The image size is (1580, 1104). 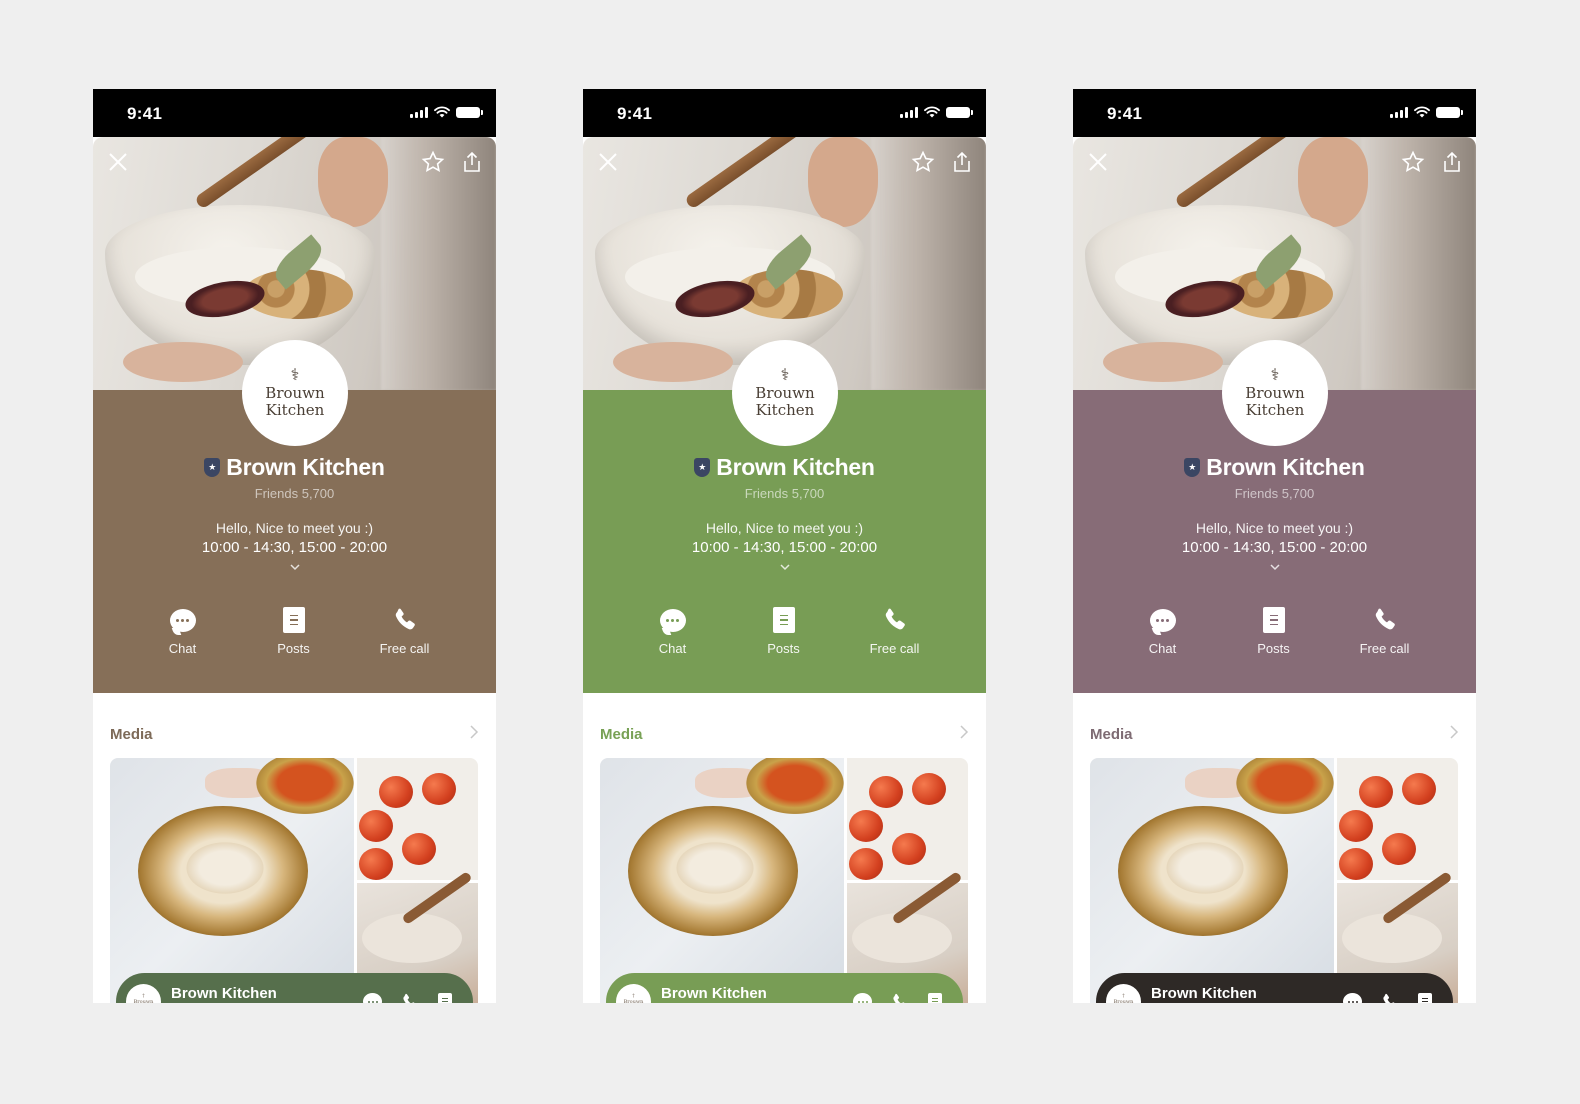 I want to click on share-icon, so click(x=962, y=161).